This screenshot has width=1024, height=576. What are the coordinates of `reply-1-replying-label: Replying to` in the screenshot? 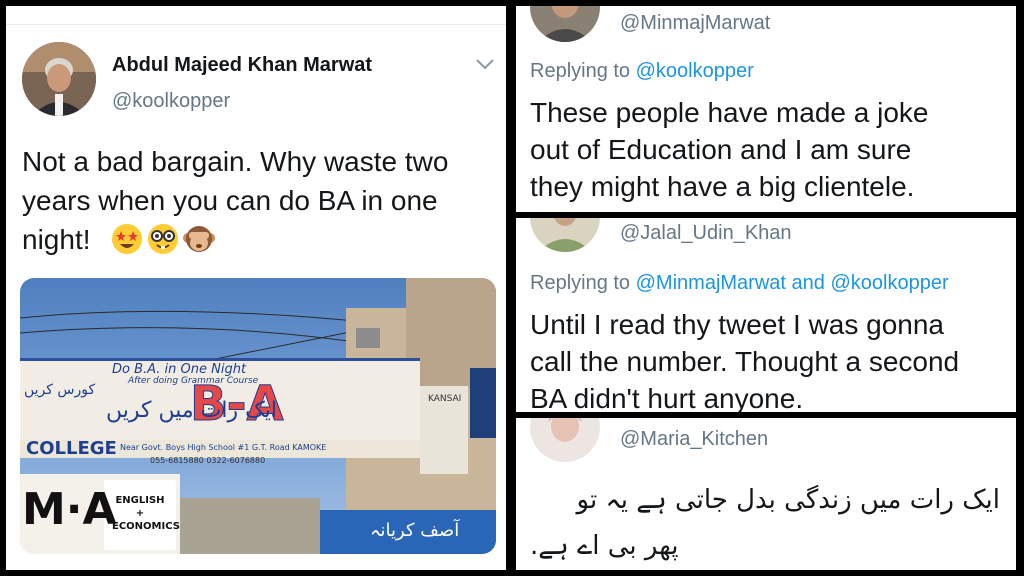 It's located at (580, 71).